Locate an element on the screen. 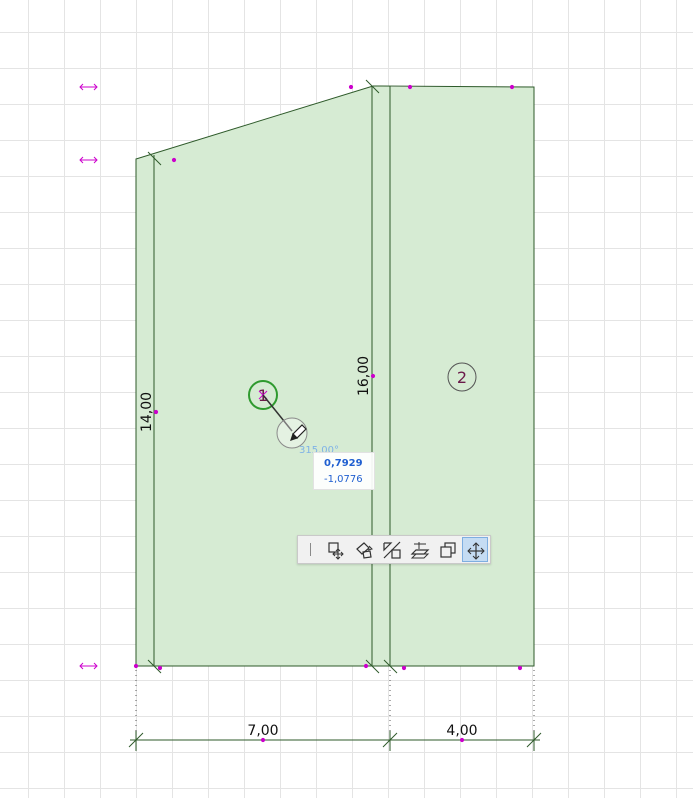 The image size is (693, 798). mirror-button is located at coordinates (392, 549).